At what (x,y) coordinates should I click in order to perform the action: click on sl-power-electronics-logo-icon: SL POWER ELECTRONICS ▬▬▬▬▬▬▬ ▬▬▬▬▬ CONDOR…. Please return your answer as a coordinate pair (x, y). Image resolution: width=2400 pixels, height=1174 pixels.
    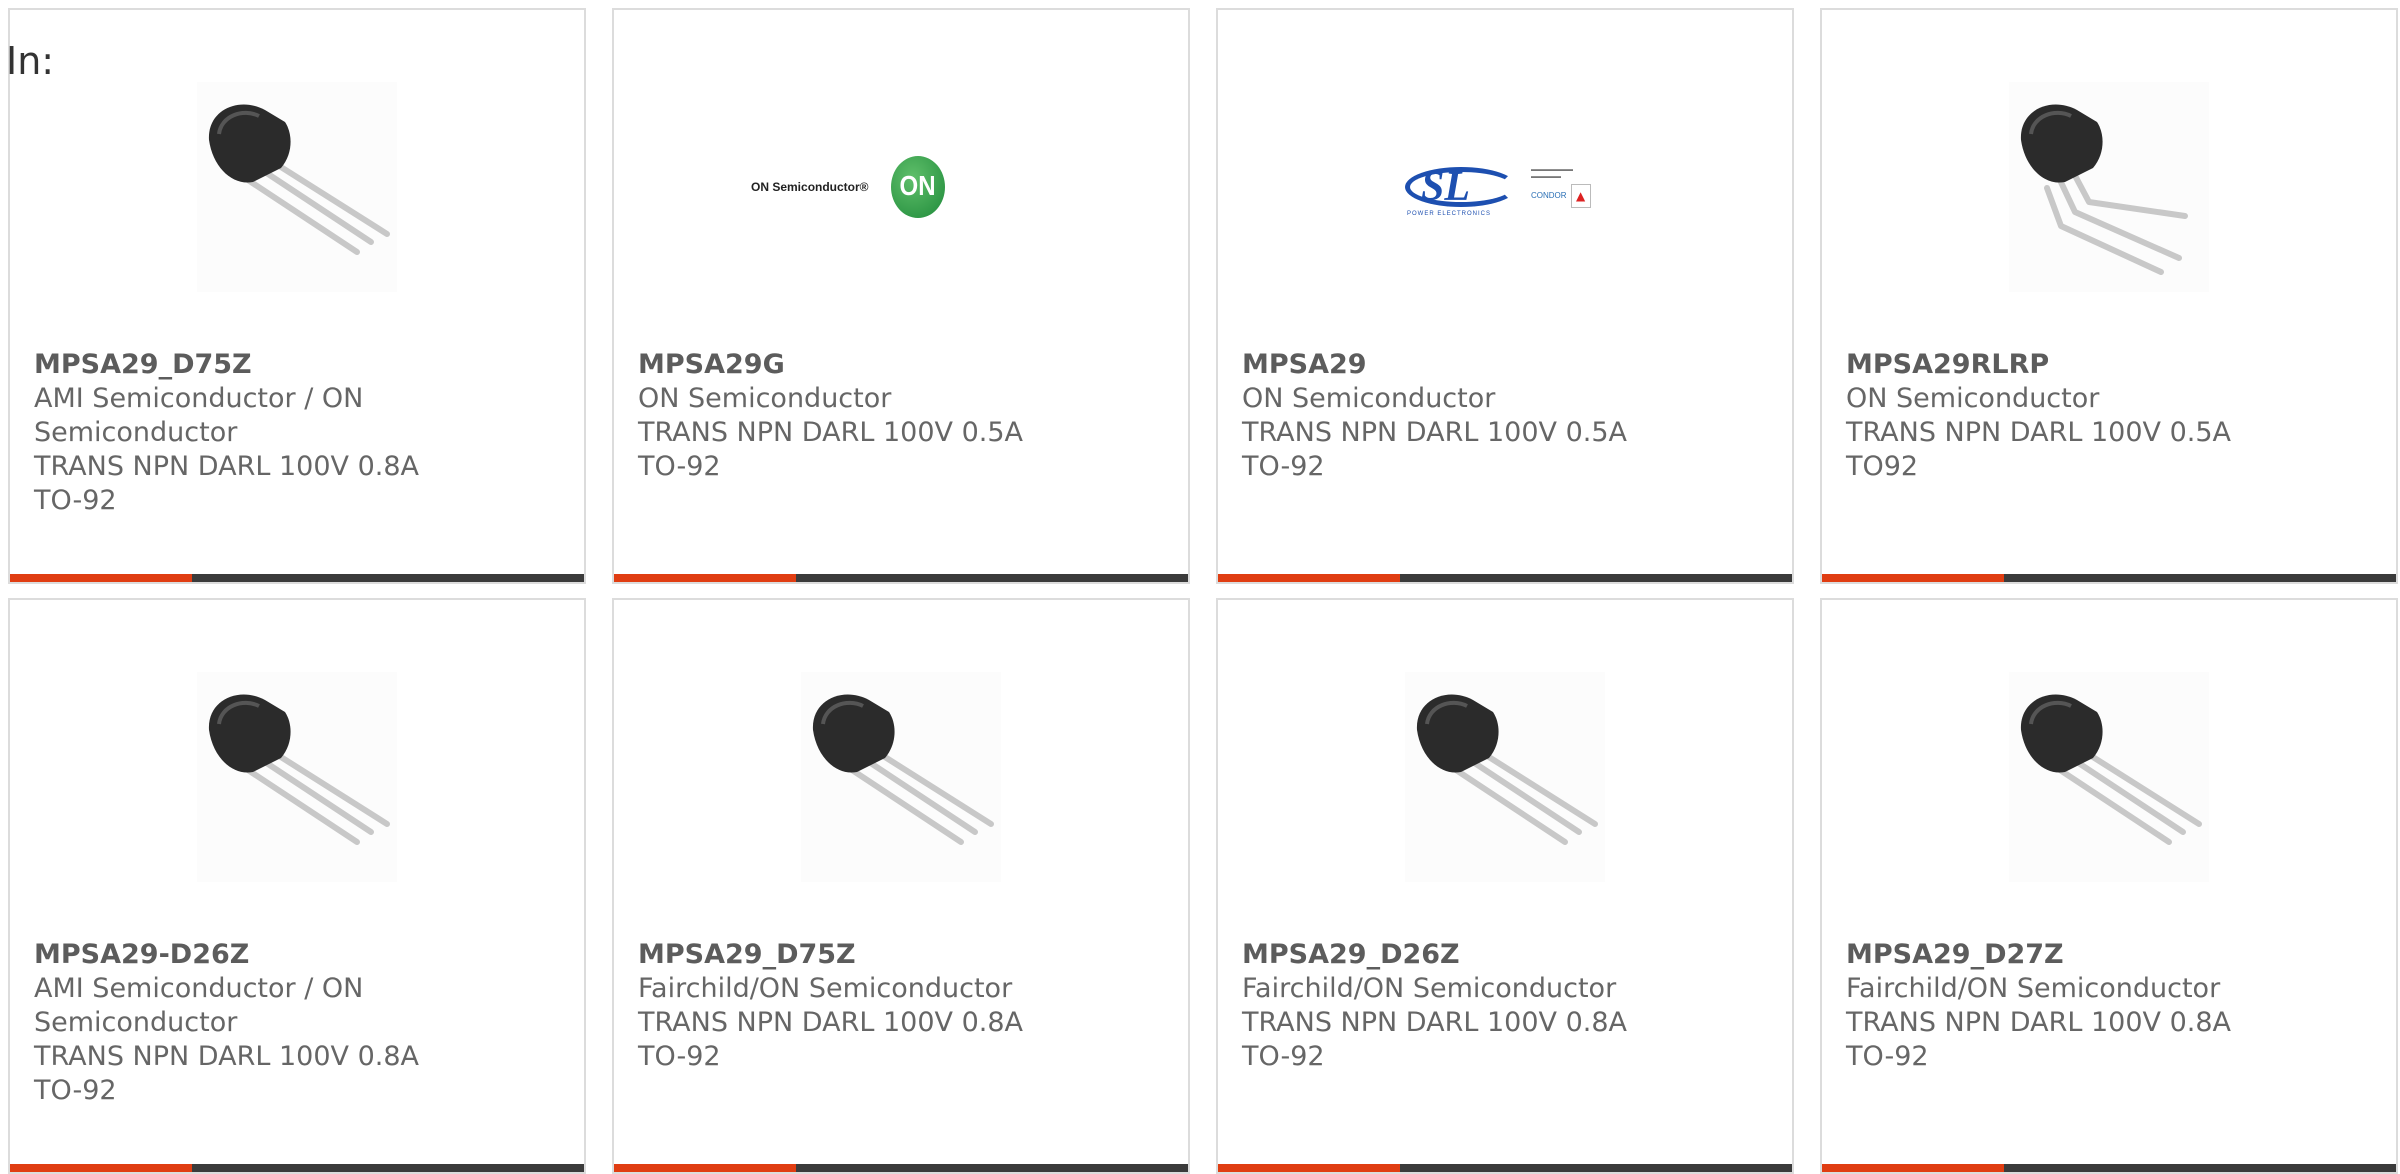
    Looking at the image, I should click on (1505, 190).